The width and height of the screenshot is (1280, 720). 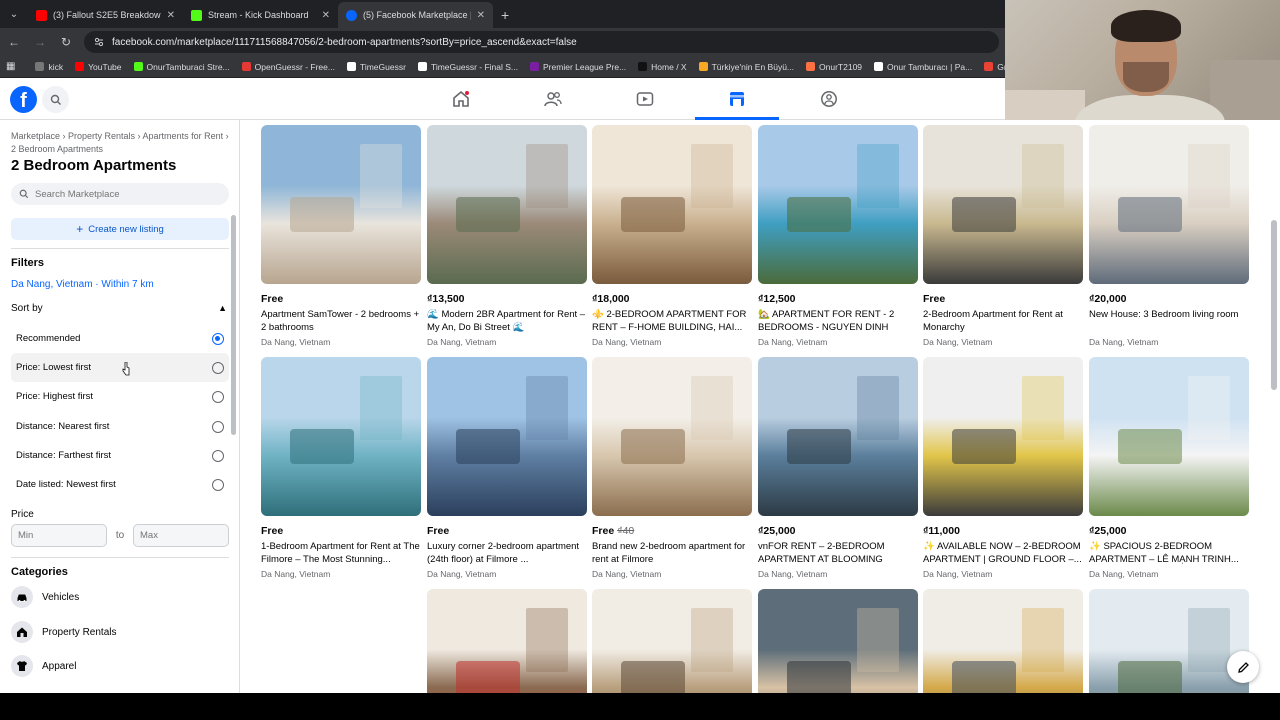 I want to click on nav-video, so click(x=645, y=99).